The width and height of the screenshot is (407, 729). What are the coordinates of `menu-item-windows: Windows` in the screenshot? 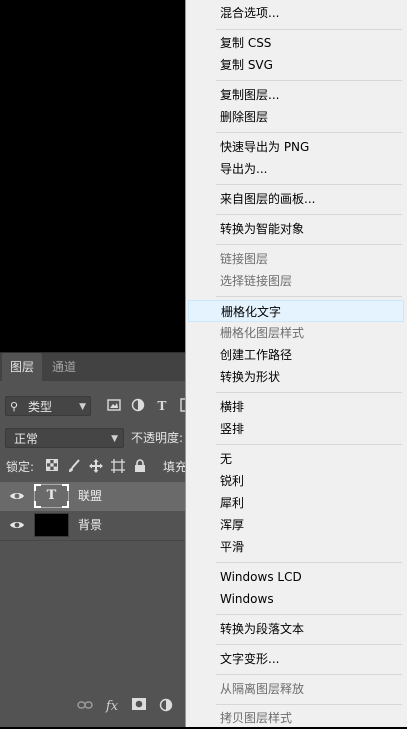 It's located at (296, 599).